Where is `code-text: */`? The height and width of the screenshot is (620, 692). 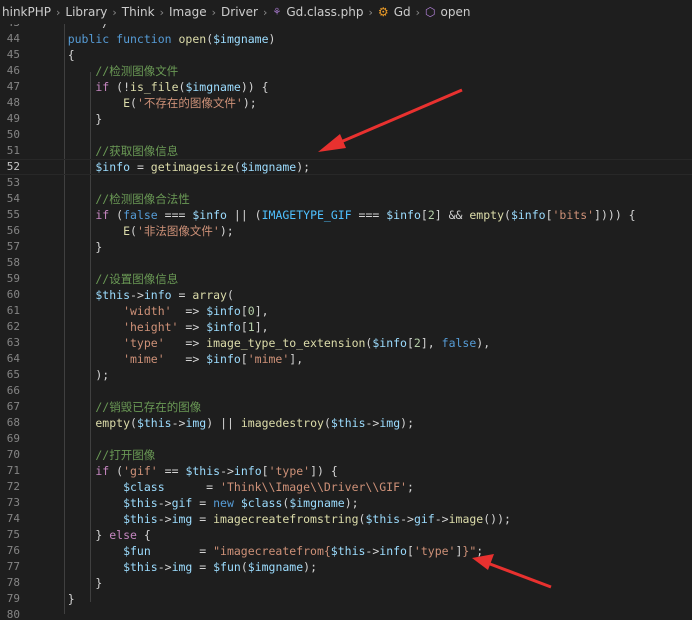
code-text: */ is located at coordinates (74, 27).